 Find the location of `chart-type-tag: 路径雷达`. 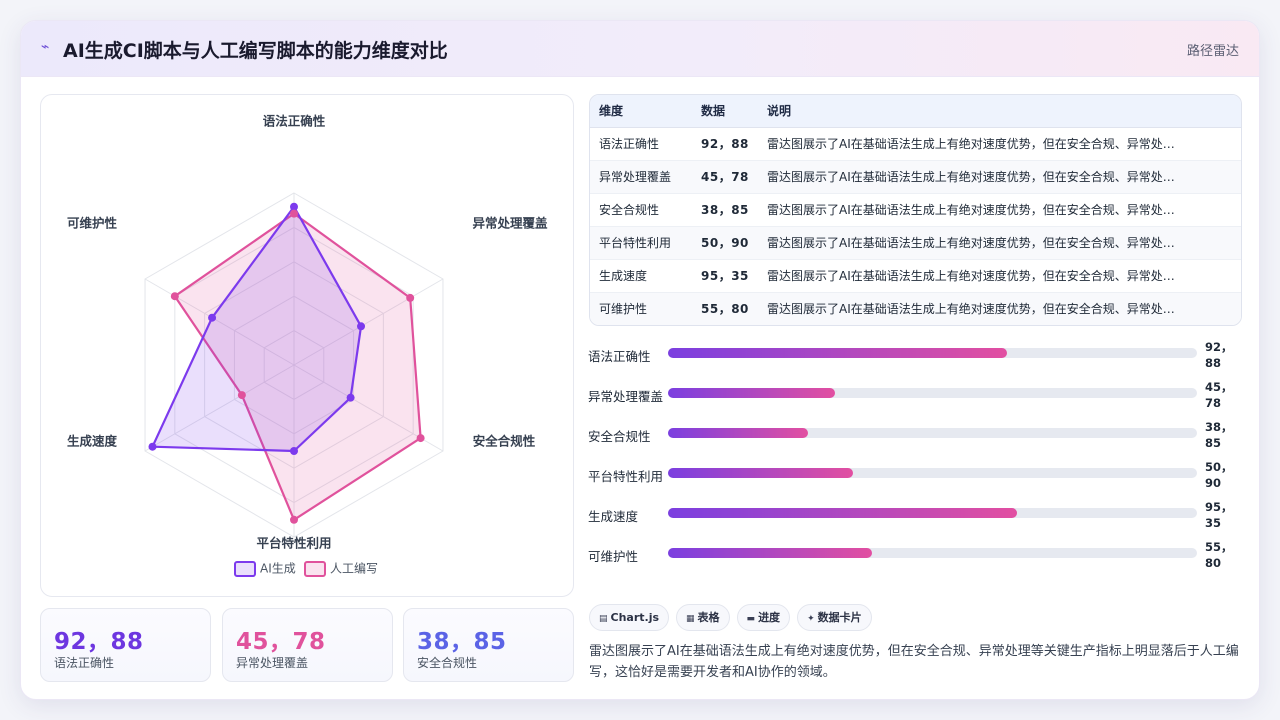

chart-type-tag: 路径雷达 is located at coordinates (1212, 51).